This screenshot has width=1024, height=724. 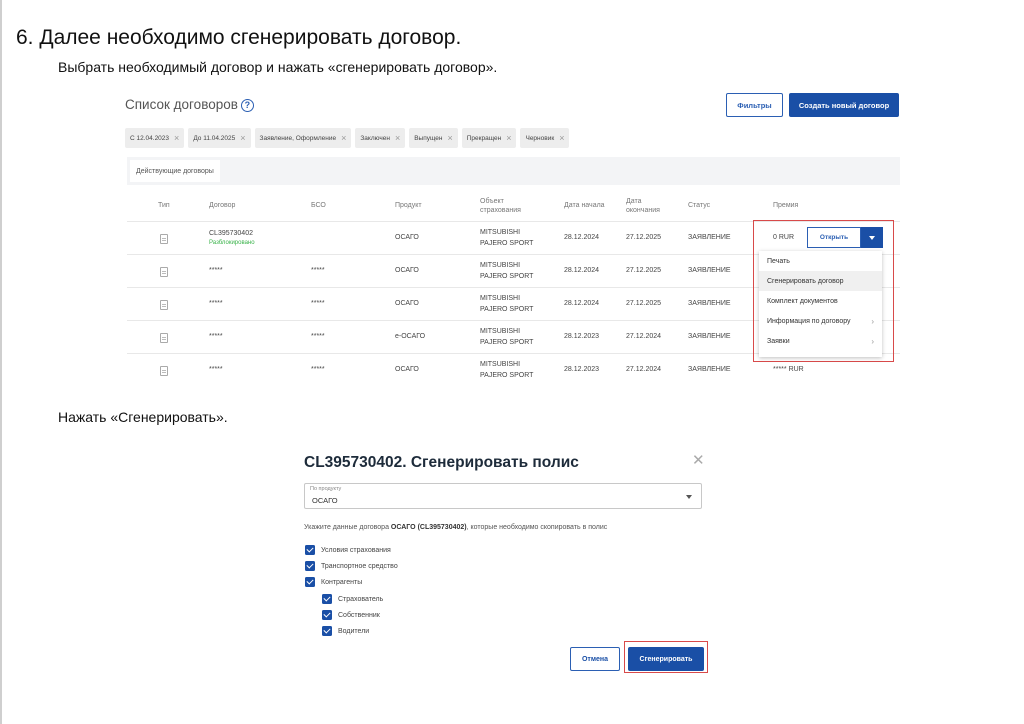 I want to click on status-cell: ЗАЯВЛЕНИЕ, so click(x=709, y=304).